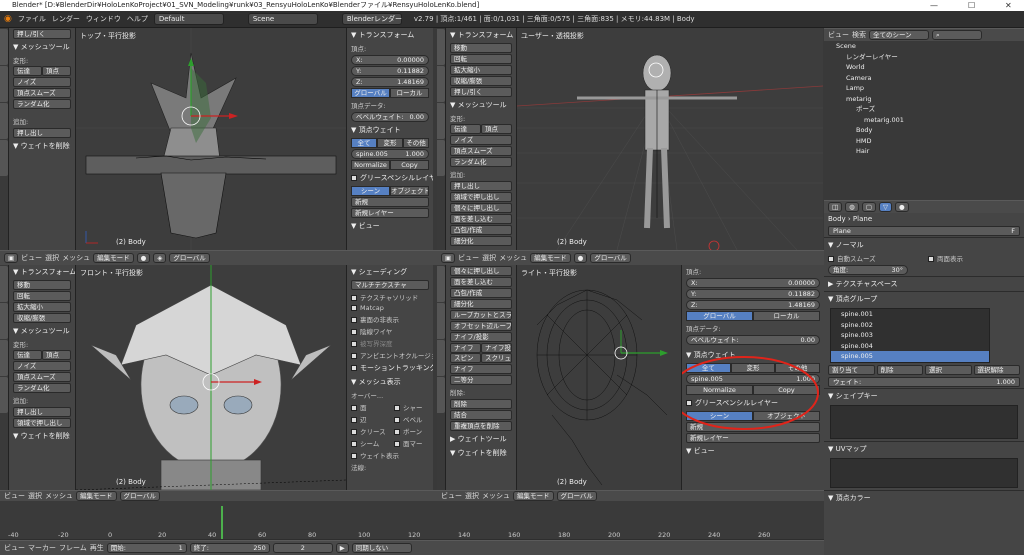 The width and height of the screenshot is (1024, 555). What do you see at coordinates (835, 207) in the screenshot?
I see `render-tab-icon: ◫` at bounding box center [835, 207].